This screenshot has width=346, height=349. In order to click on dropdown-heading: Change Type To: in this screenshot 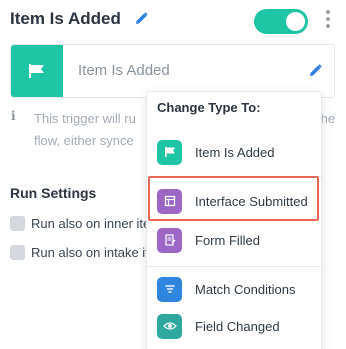, I will do `click(209, 107)`.